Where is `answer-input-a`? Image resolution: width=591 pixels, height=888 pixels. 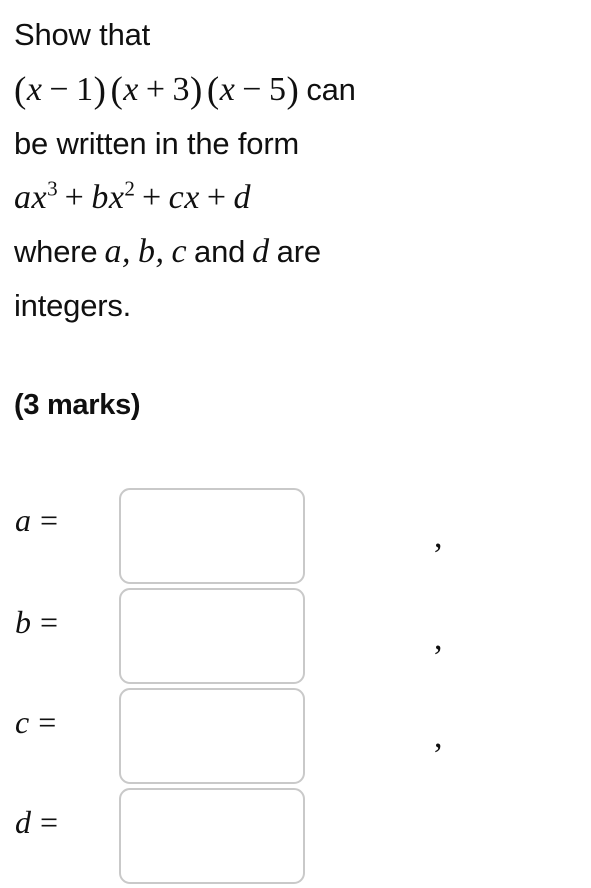
answer-input-a is located at coordinates (212, 536).